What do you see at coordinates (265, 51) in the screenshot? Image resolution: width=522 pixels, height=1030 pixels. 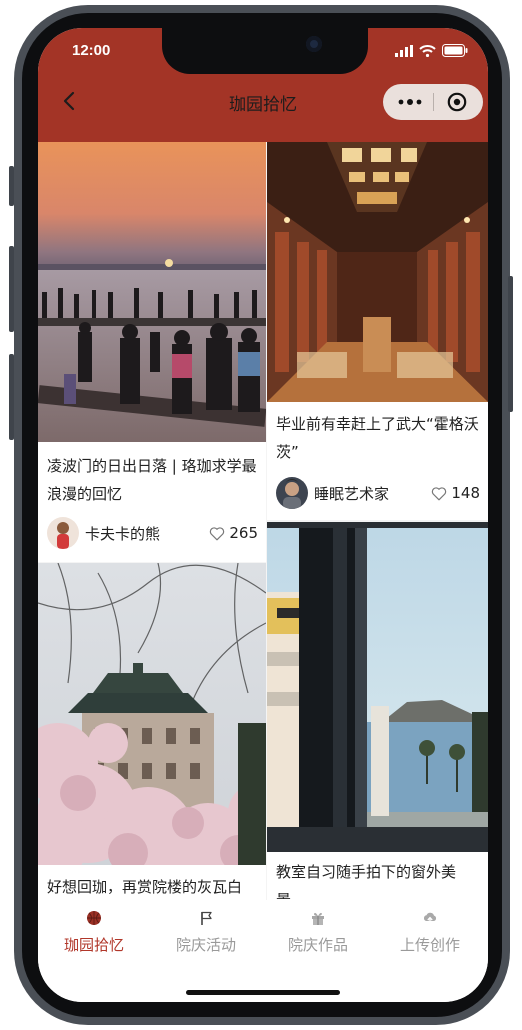 I see `notch` at bounding box center [265, 51].